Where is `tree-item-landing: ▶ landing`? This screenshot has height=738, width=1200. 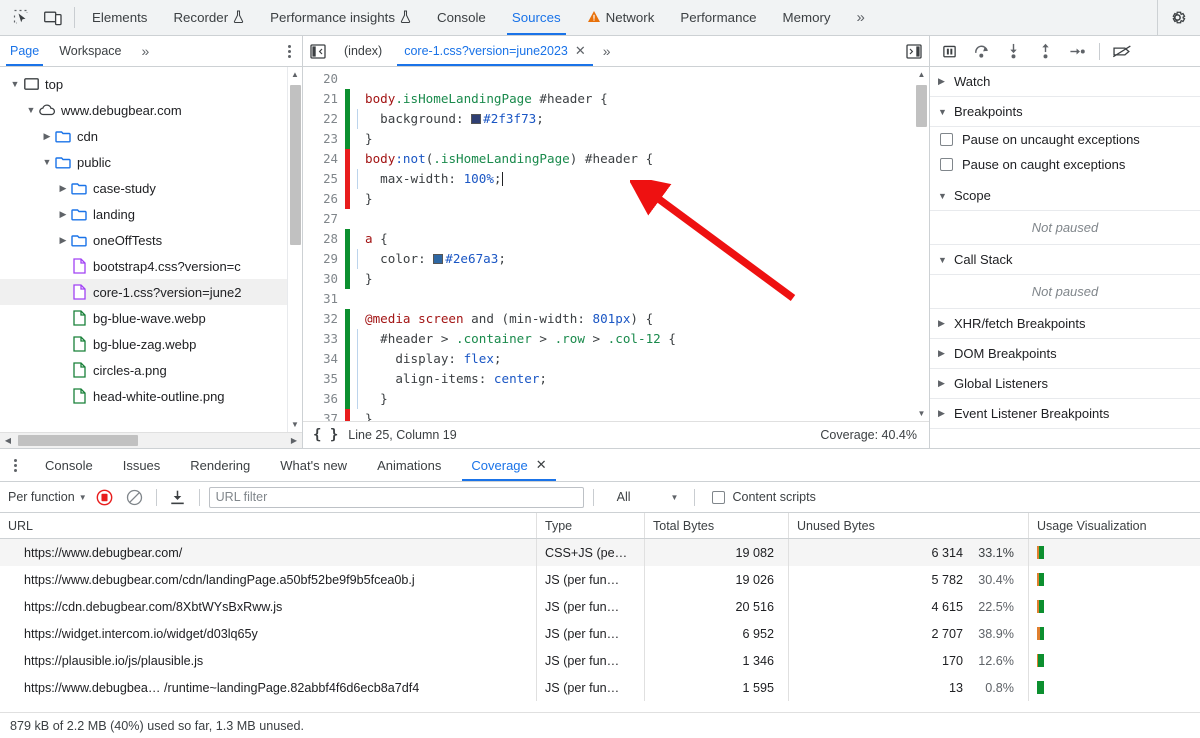
tree-item-landing: ▶ landing is located at coordinates (151, 214).